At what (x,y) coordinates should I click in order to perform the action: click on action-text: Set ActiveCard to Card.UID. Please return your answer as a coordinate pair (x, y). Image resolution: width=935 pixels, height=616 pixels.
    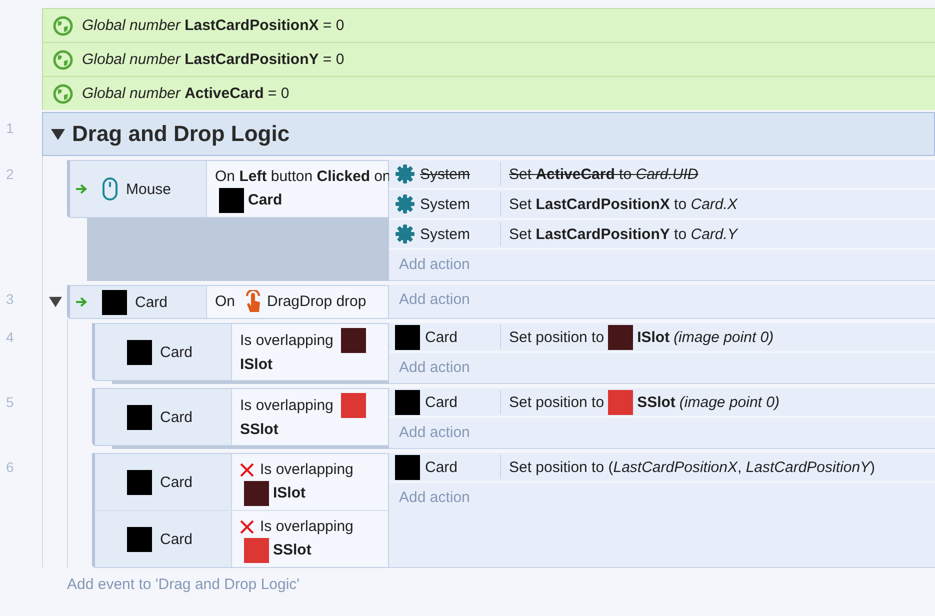
    Looking at the image, I should click on (603, 174).